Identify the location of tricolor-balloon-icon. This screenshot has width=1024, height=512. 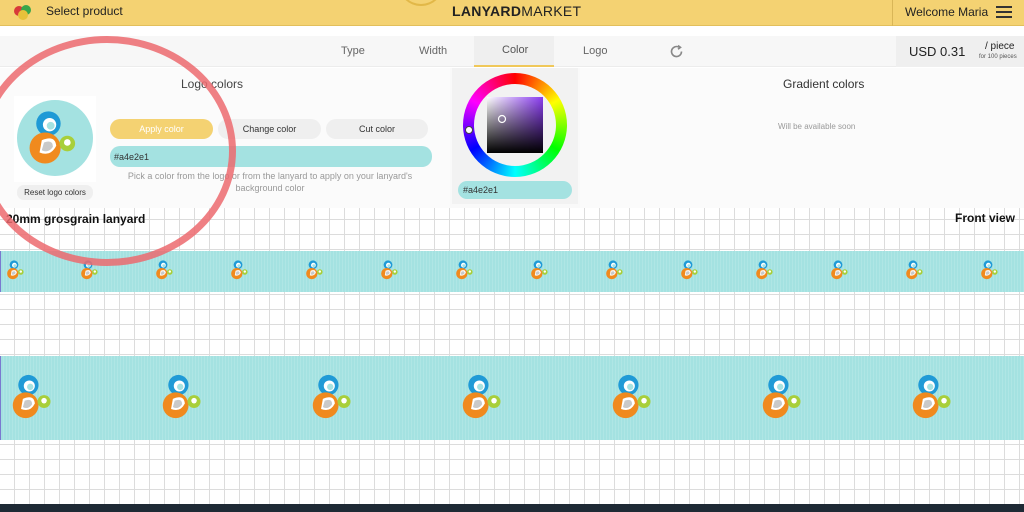
(23, 13).